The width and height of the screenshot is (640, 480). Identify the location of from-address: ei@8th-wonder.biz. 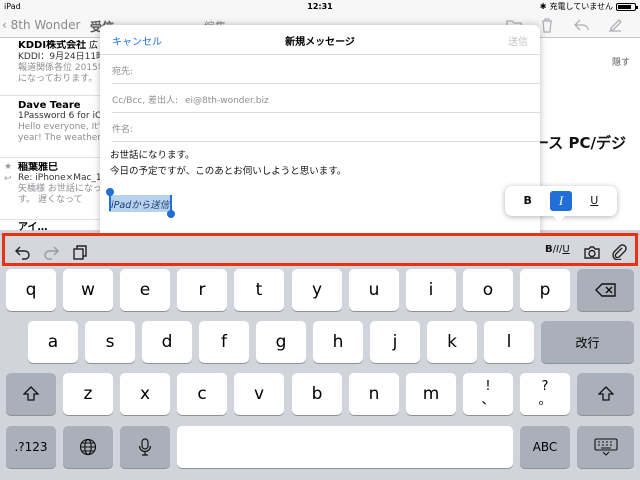
(226, 101).